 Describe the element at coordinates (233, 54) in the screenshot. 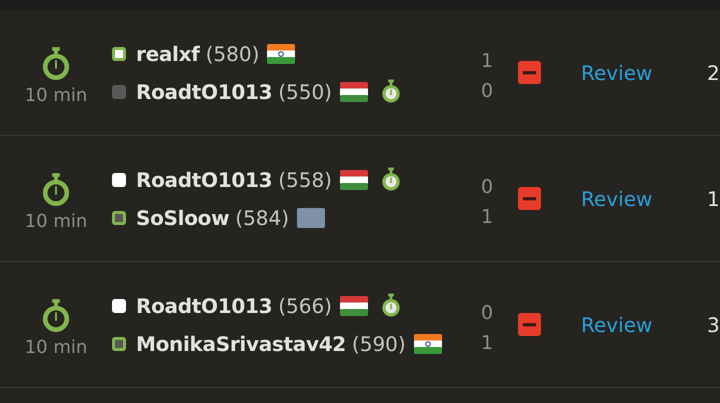

I see `player-rating: (580)` at that location.